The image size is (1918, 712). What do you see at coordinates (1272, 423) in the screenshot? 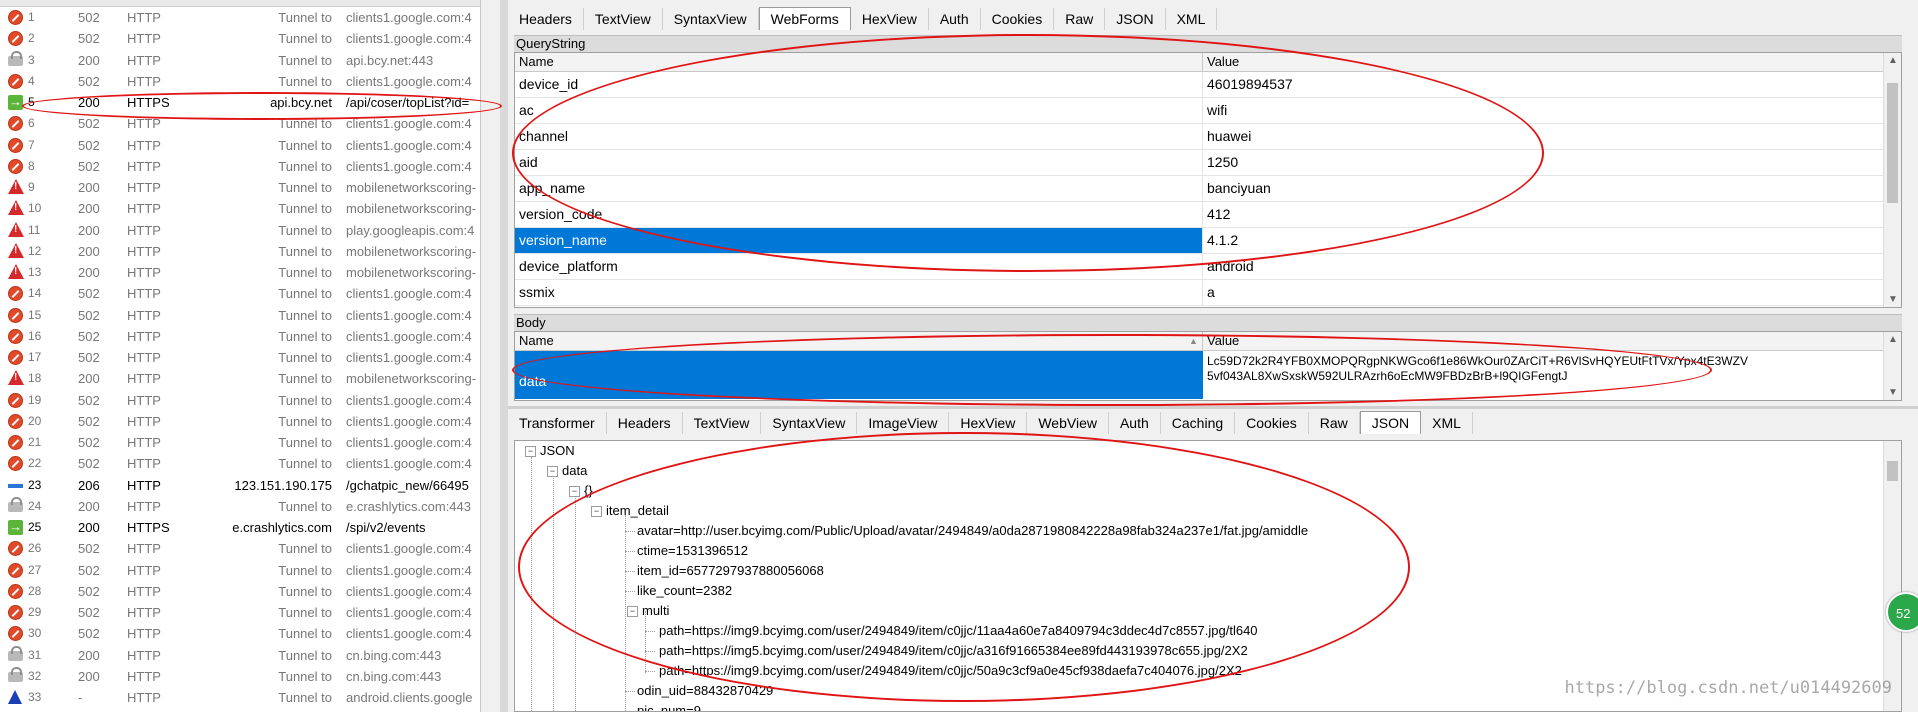
I see `response-tab-cookies: Cookies` at bounding box center [1272, 423].